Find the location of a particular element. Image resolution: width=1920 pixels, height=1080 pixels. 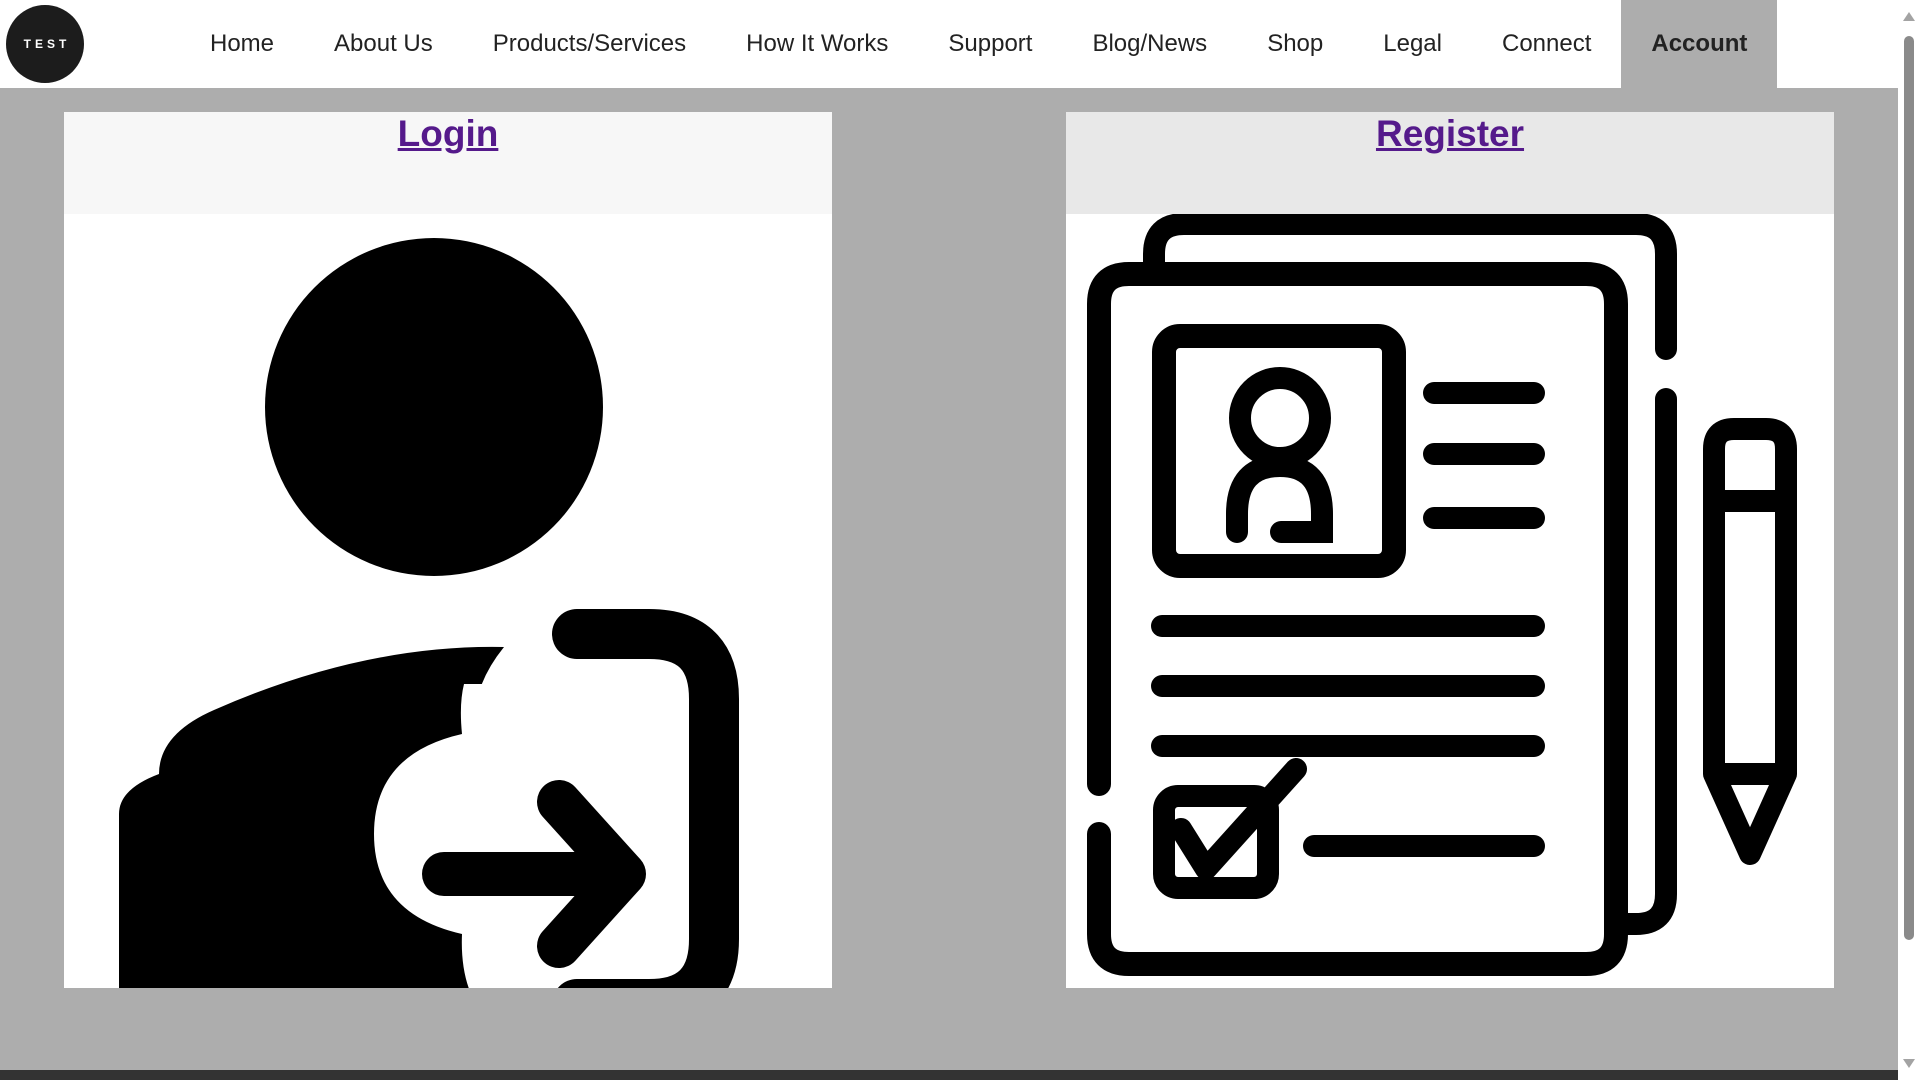

nav-item-account: Account is located at coordinates (1699, 44).